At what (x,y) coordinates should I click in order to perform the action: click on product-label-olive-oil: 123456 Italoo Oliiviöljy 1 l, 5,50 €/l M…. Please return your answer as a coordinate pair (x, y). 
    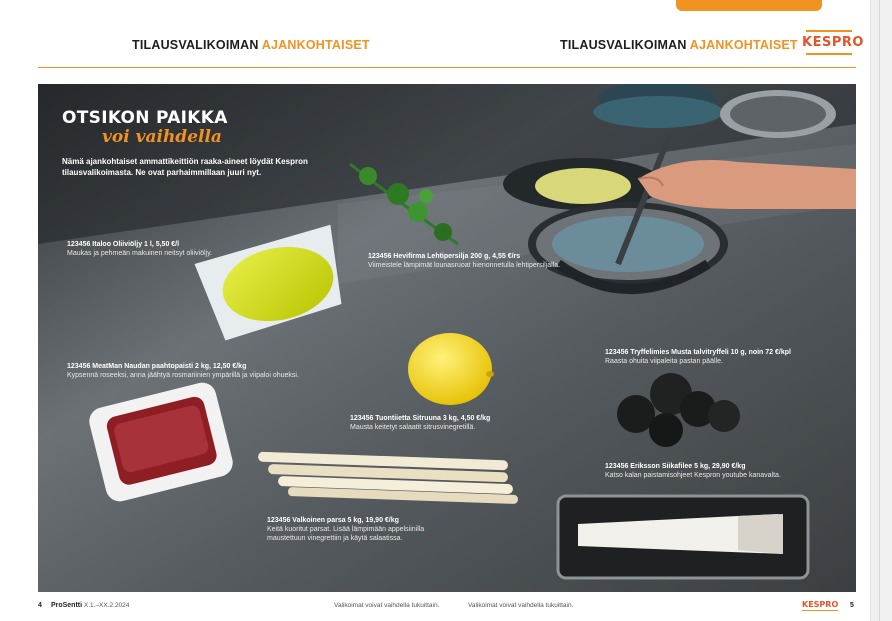
    Looking at the image, I should click on (167, 249).